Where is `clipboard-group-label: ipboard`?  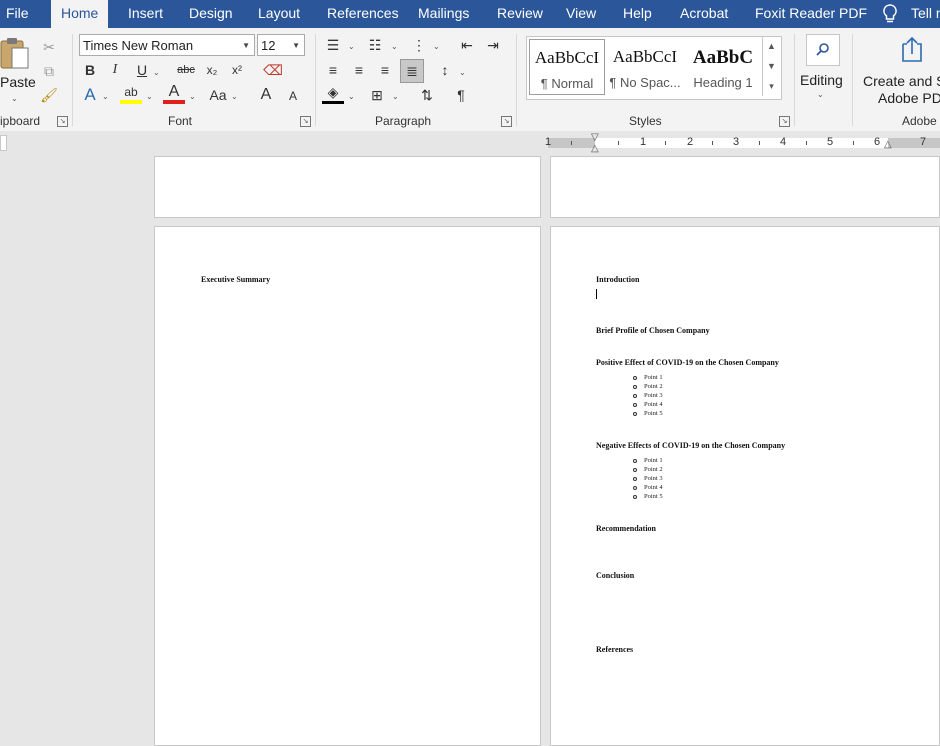
clipboard-group-label: ipboard is located at coordinates (20, 121).